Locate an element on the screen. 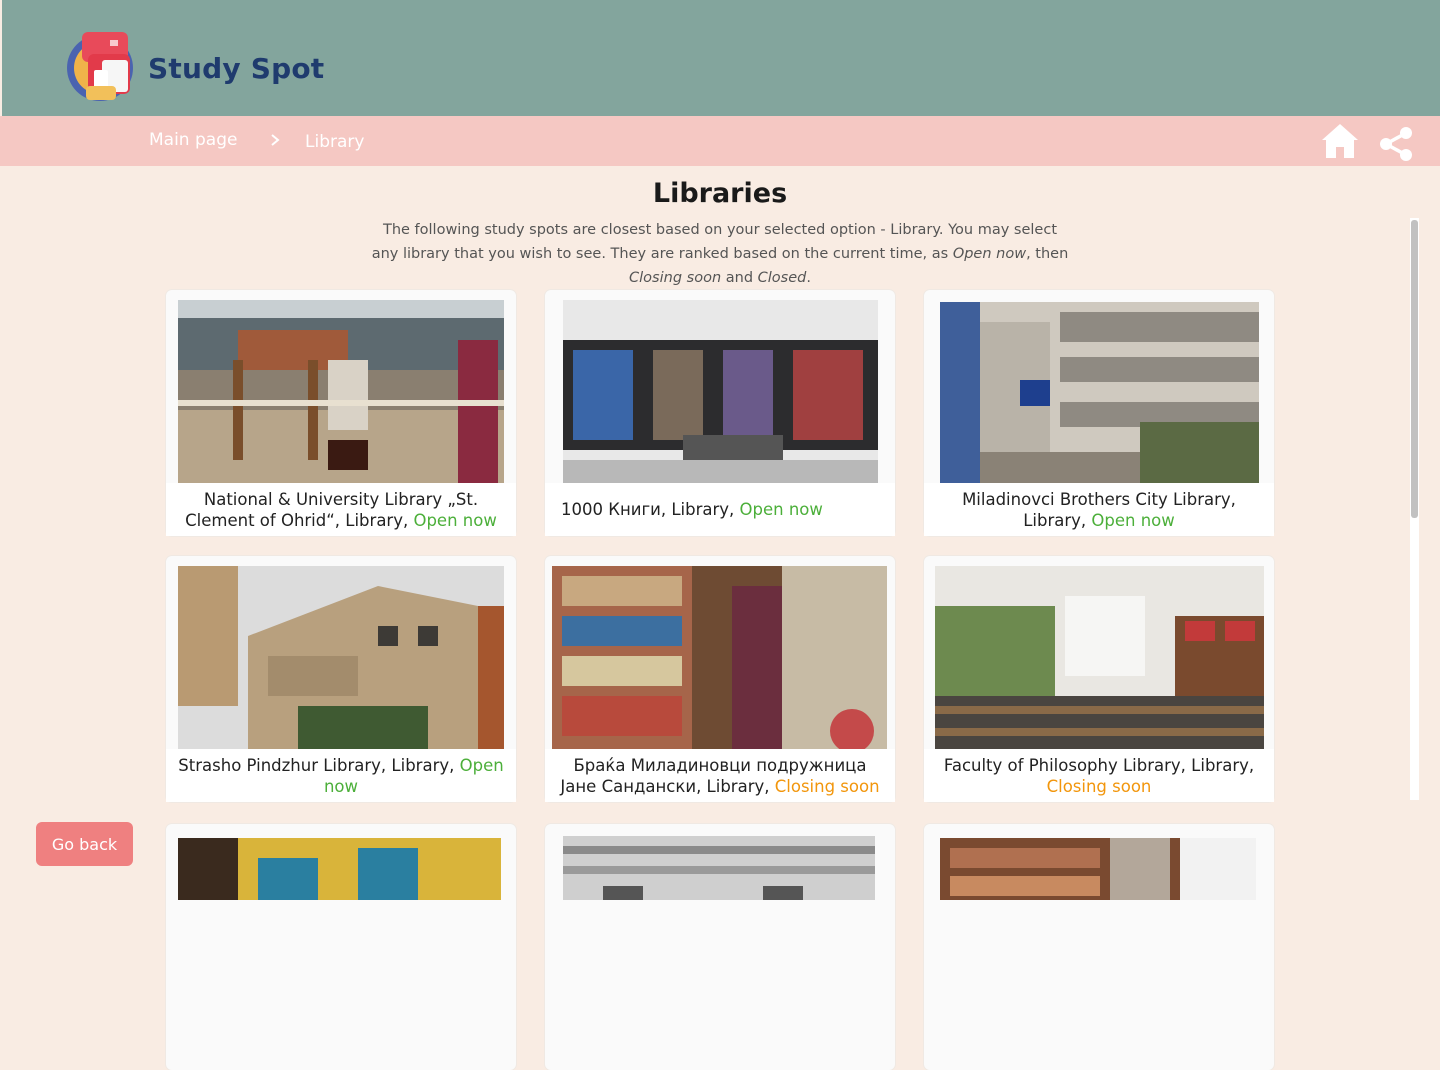 The image size is (1440, 1070). chevron-right-icon is located at coordinates (275, 140).